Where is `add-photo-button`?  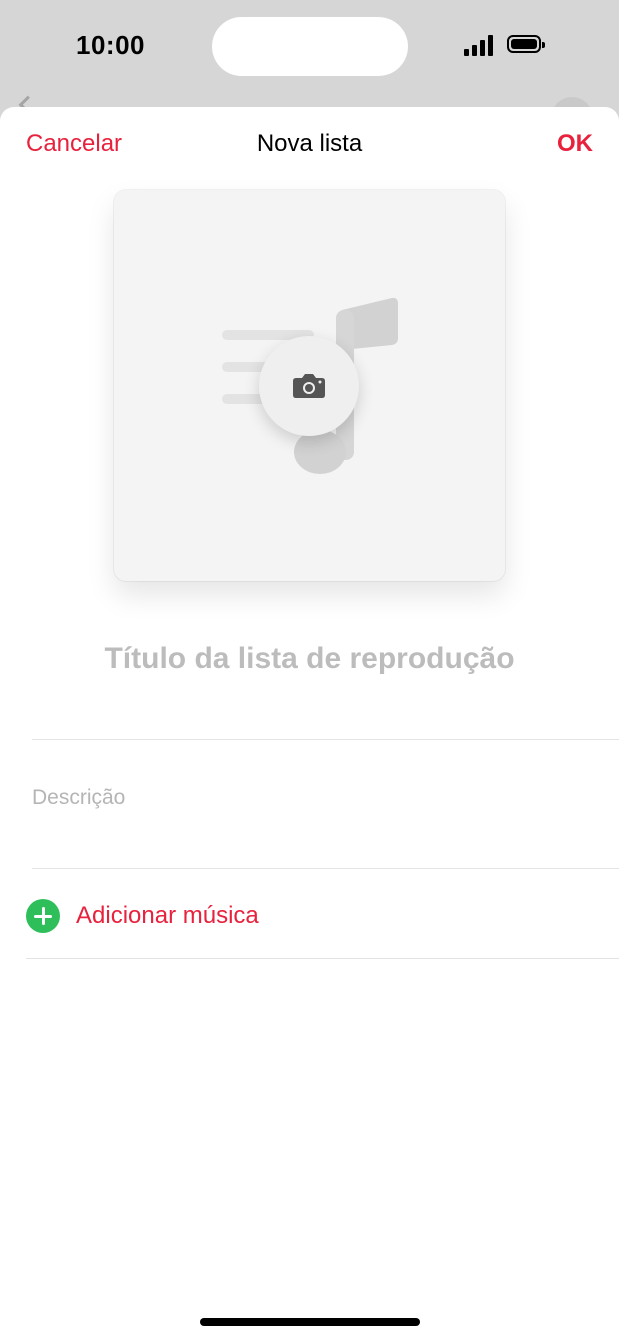
add-photo-button is located at coordinates (309, 386).